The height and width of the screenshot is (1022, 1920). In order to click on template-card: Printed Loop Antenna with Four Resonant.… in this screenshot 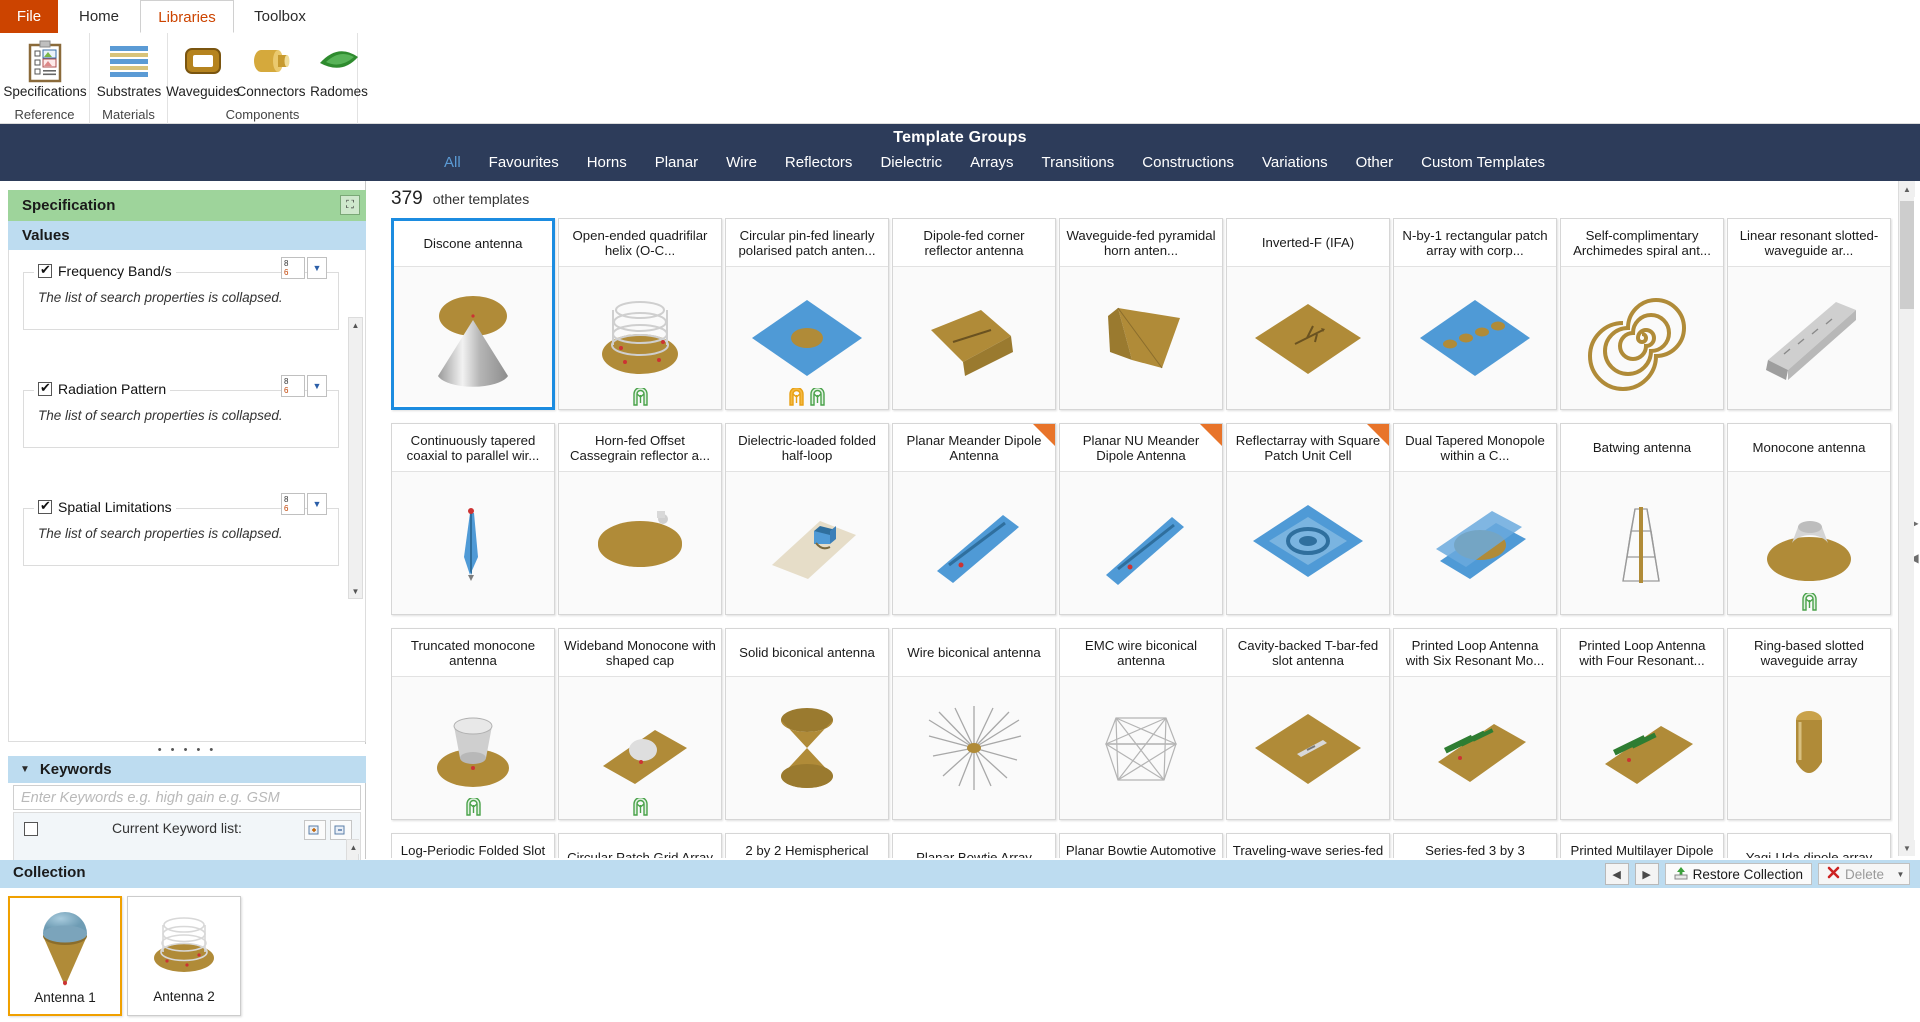, I will do `click(1642, 724)`.